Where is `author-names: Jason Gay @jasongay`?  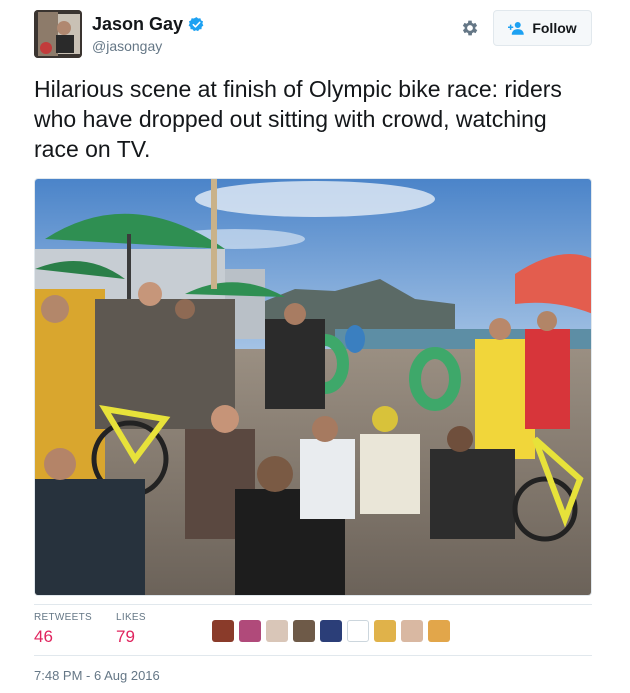 author-names: Jason Gay @jasongay is located at coordinates (148, 34).